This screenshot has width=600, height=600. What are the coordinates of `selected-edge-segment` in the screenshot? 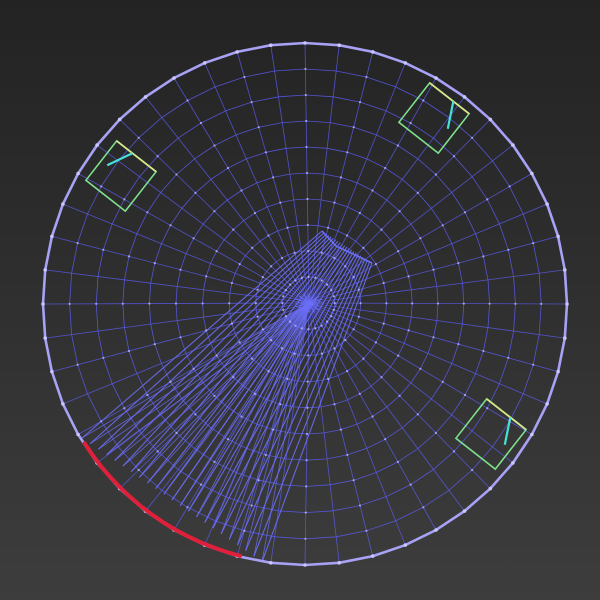 It's located at (162, 499).